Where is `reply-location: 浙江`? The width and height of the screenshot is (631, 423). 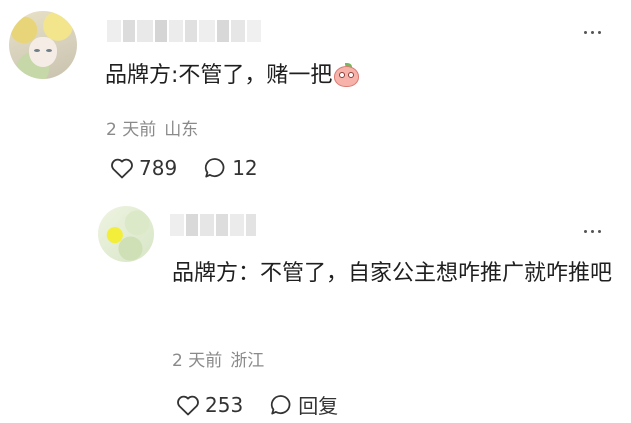
reply-location: 浙江 is located at coordinates (247, 361).